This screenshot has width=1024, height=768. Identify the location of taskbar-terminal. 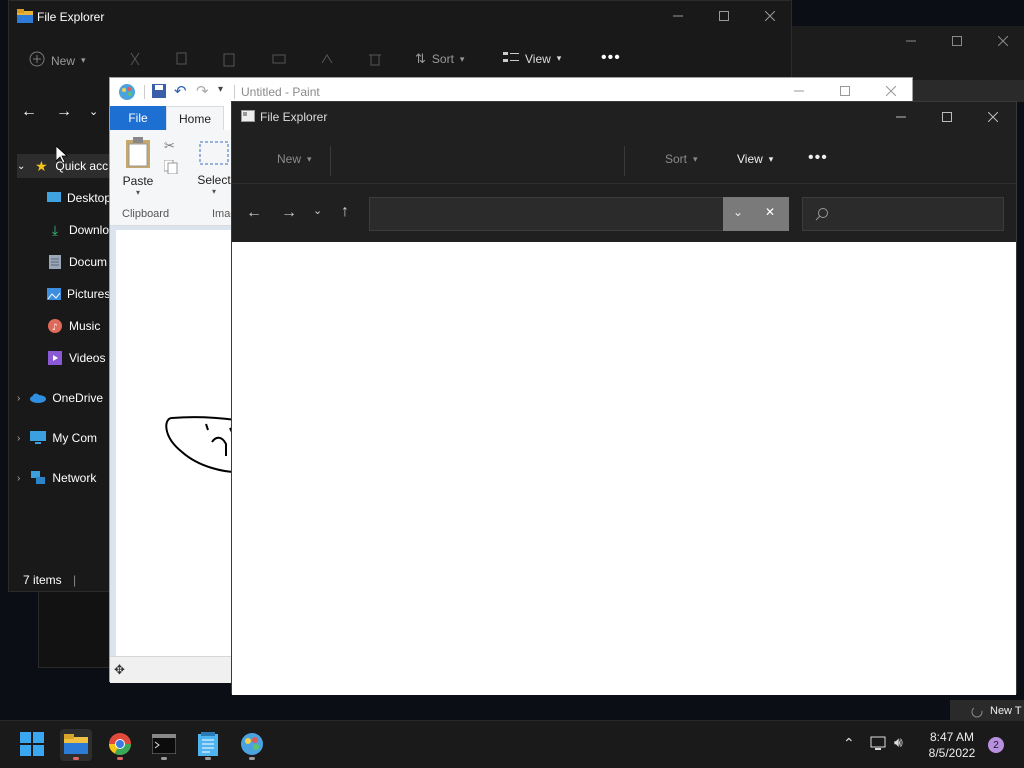
(164, 745).